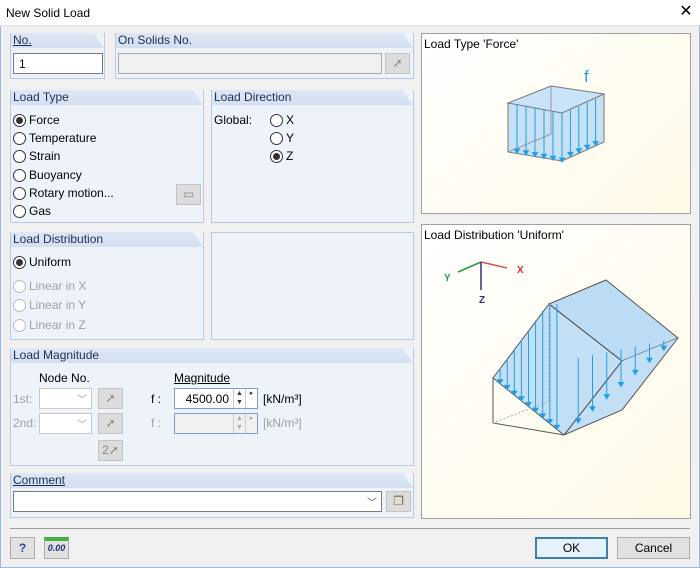 Image resolution: width=700 pixels, height=568 pixels. I want to click on help-button: ?, so click(22, 548).